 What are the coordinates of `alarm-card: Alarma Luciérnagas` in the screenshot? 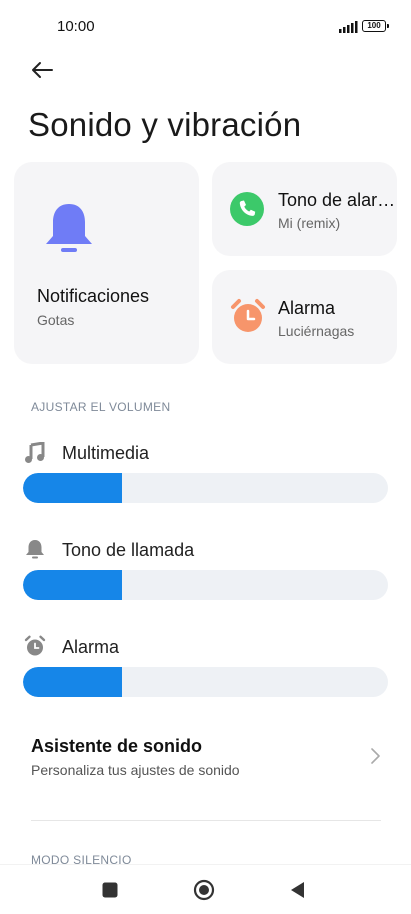 It's located at (304, 317).